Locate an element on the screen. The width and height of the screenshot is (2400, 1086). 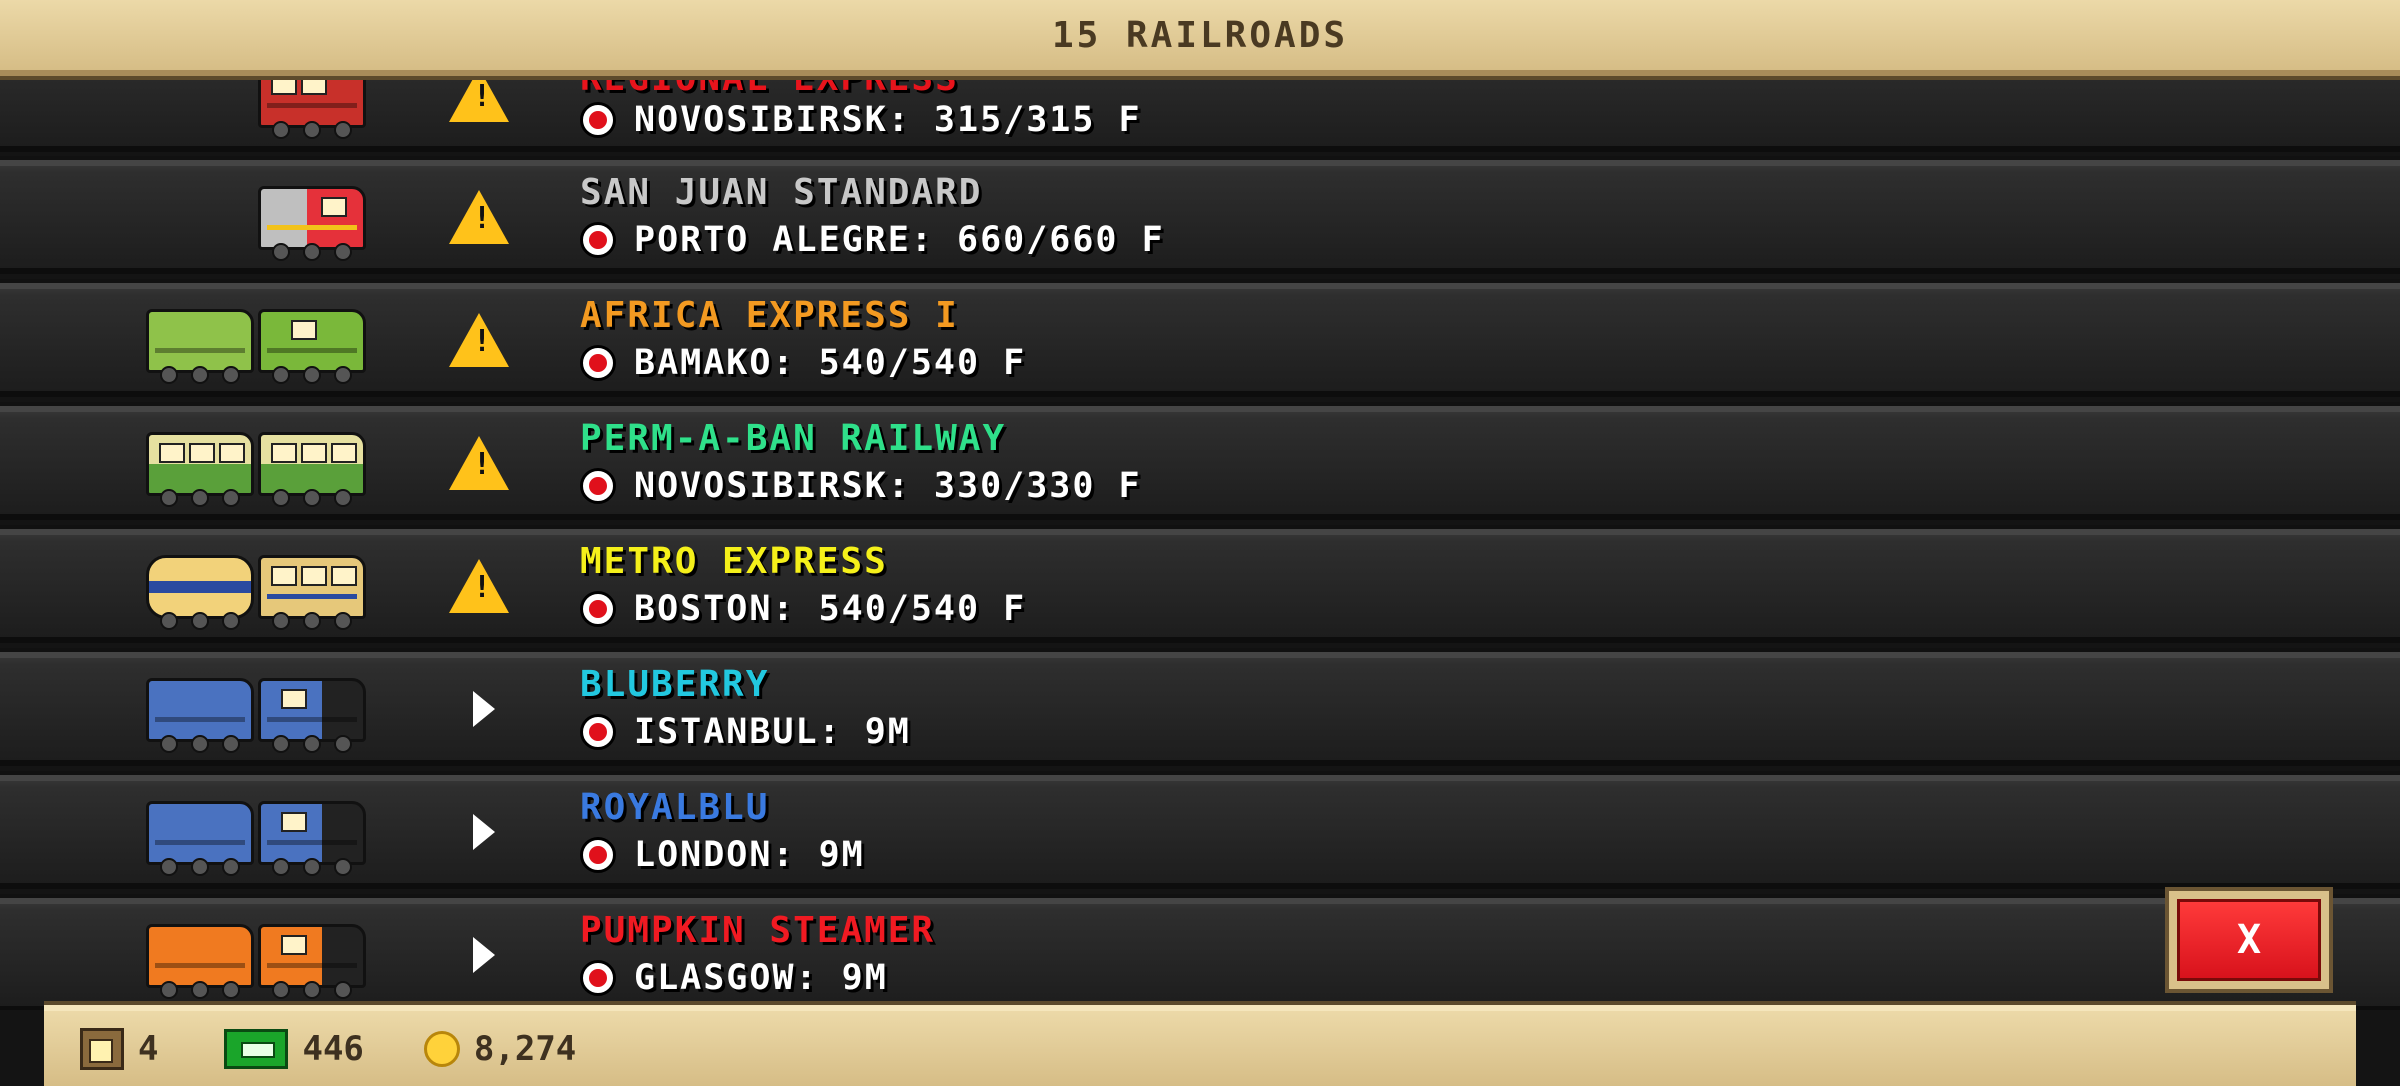
railroad-name: PERM-A-BAN RAILWAY is located at coordinates (793, 438).